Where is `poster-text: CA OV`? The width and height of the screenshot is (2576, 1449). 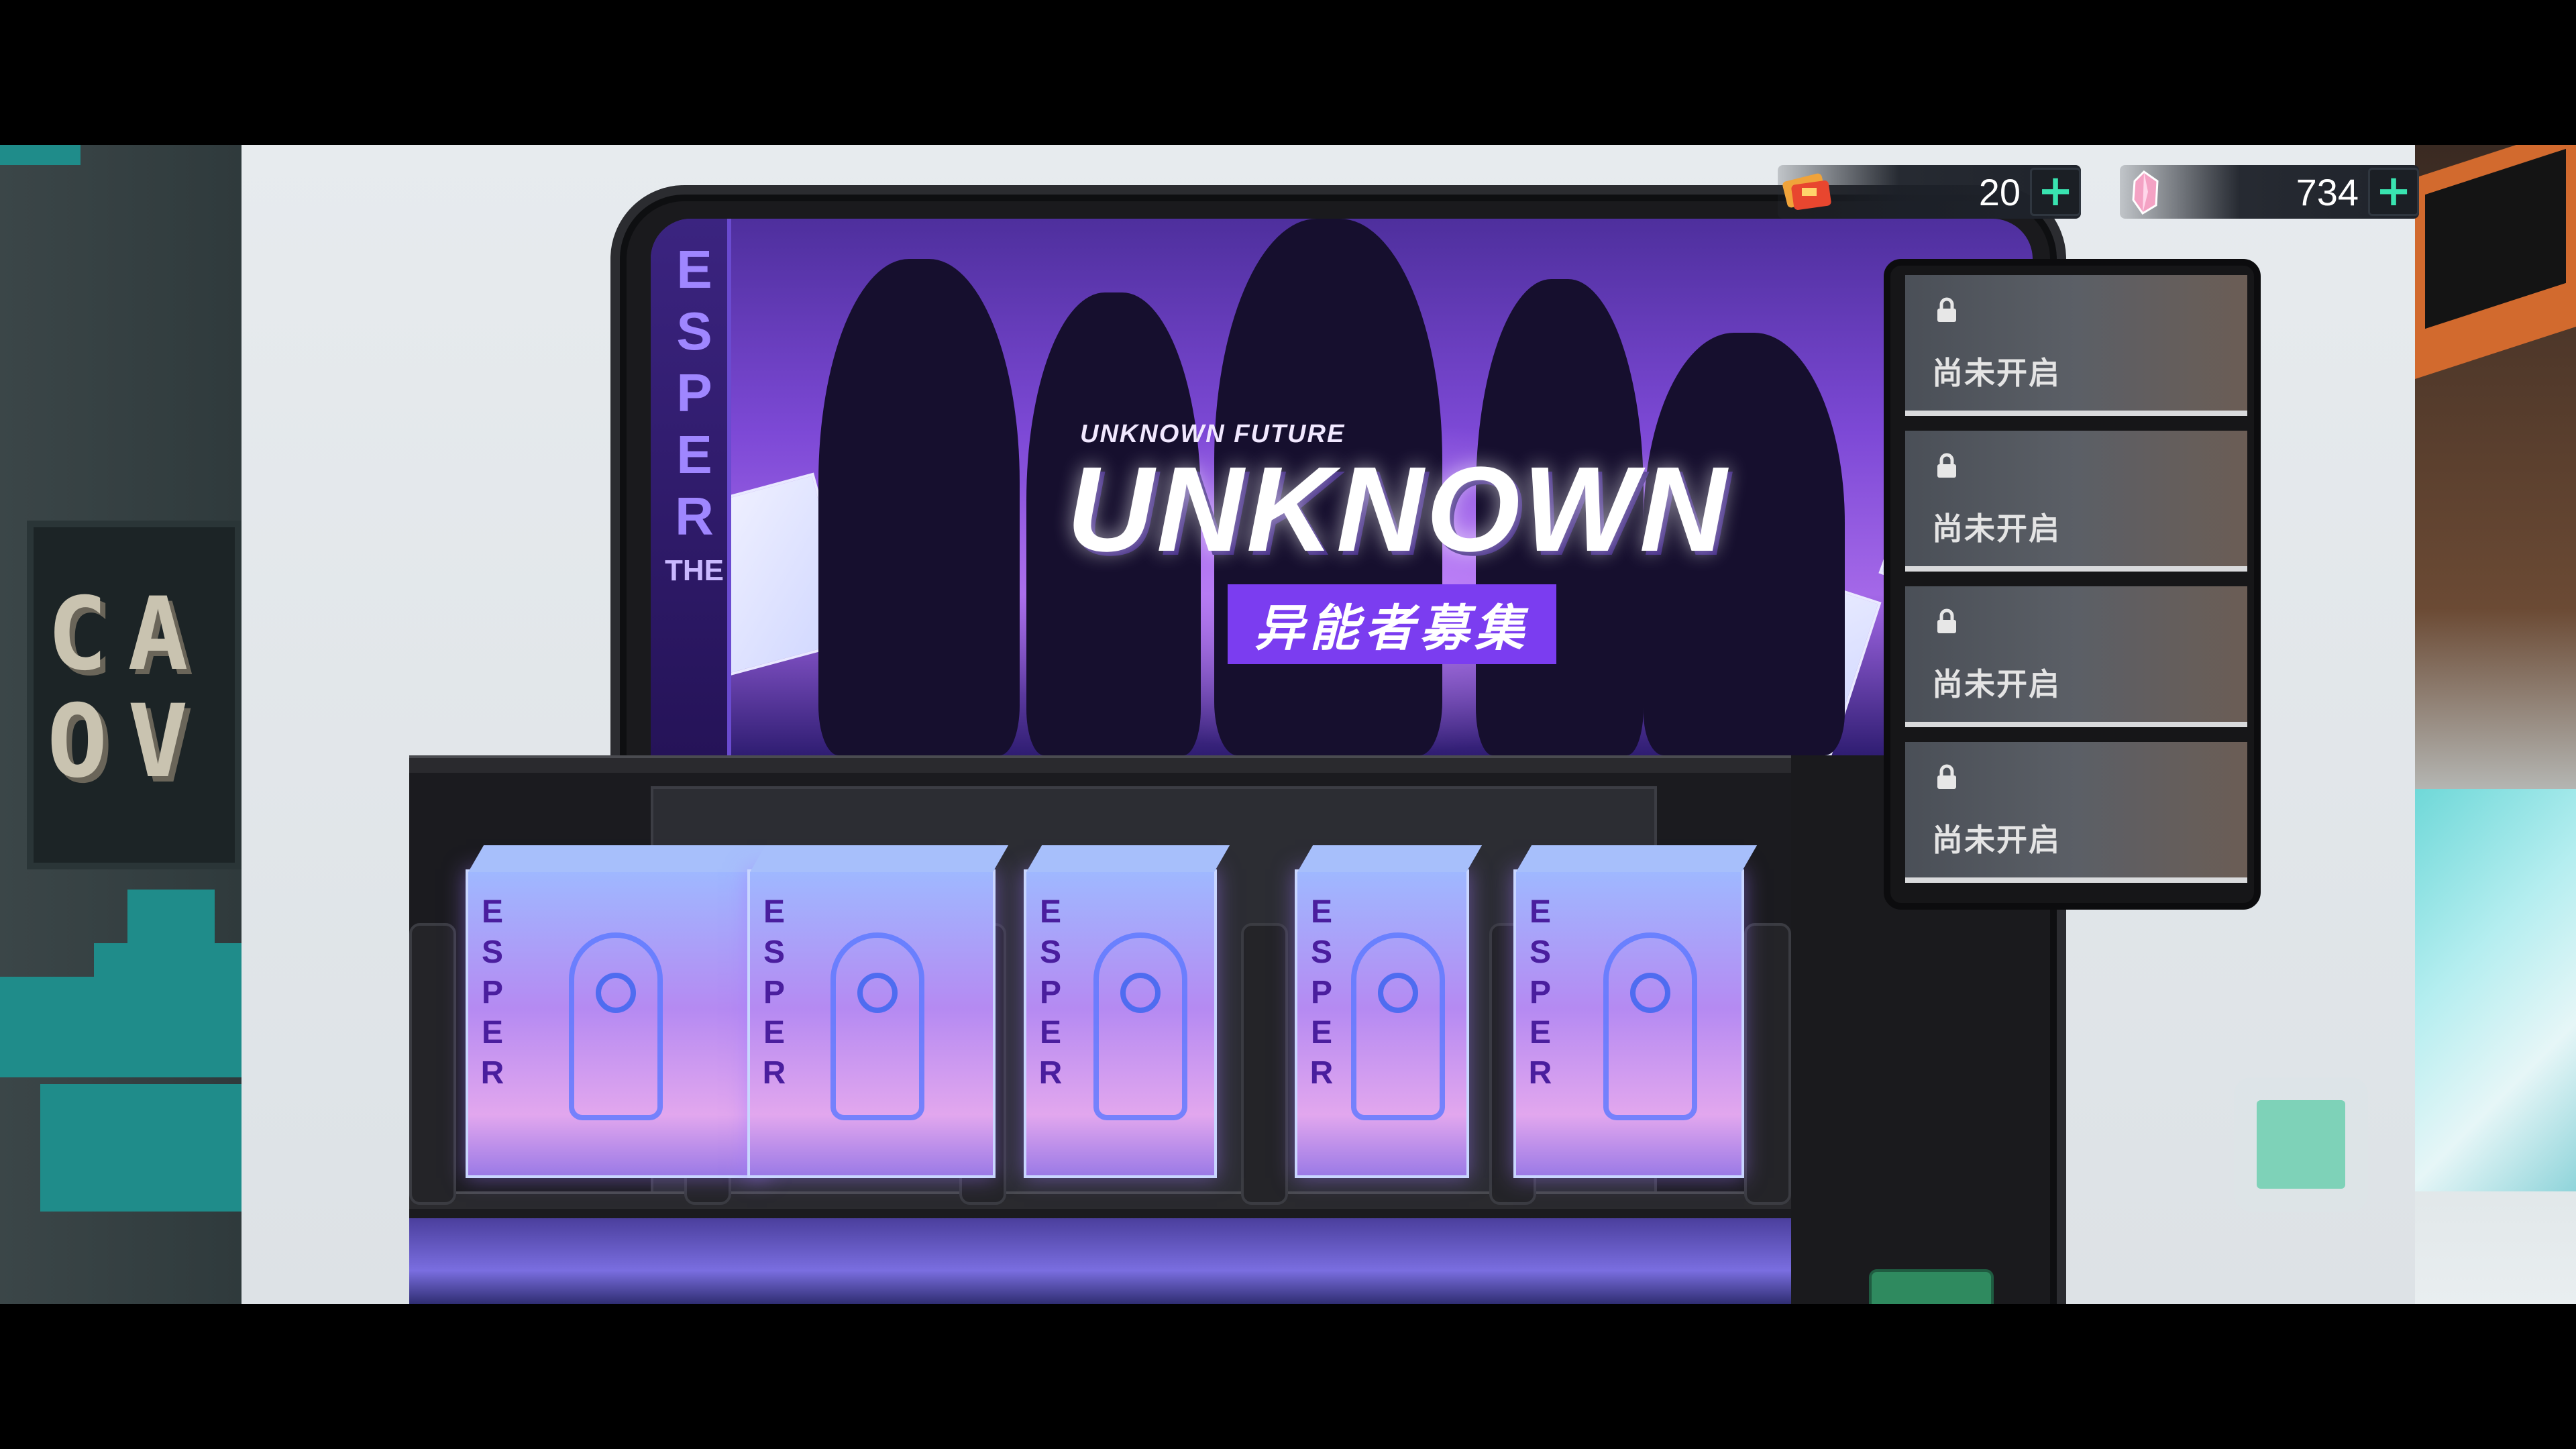 poster-text: CA OV is located at coordinates (128, 688).